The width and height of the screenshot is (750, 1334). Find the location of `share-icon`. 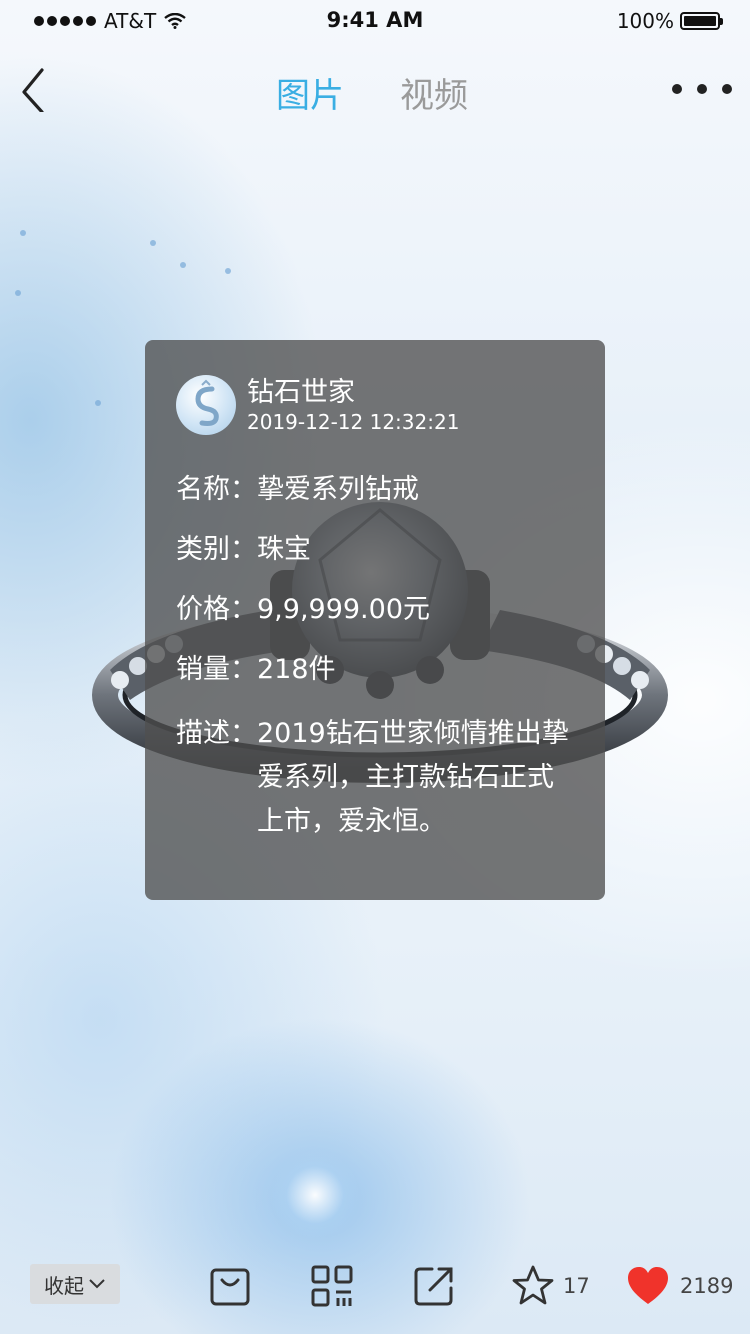

share-icon is located at coordinates (434, 1286).